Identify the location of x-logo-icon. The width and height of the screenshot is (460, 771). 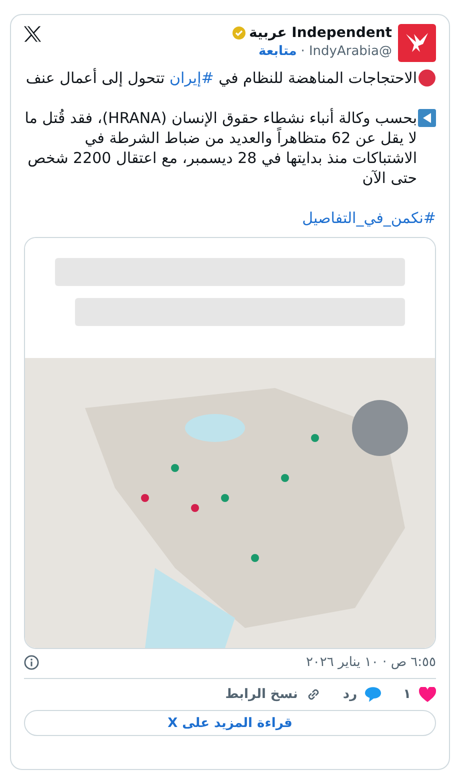
(32, 34).